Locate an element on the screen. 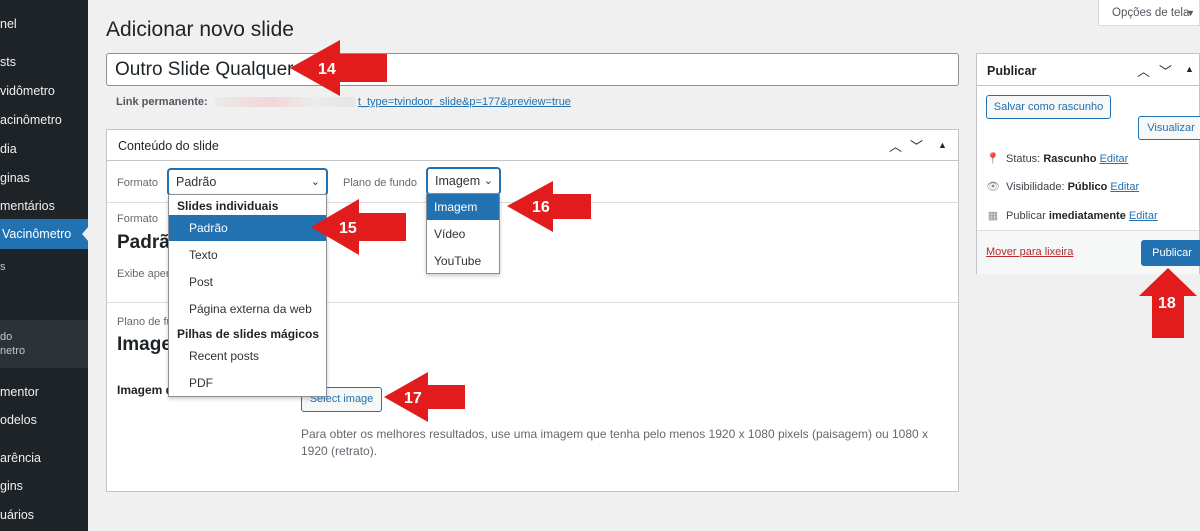  annotation-label-18: 18 is located at coordinates (1167, 303).